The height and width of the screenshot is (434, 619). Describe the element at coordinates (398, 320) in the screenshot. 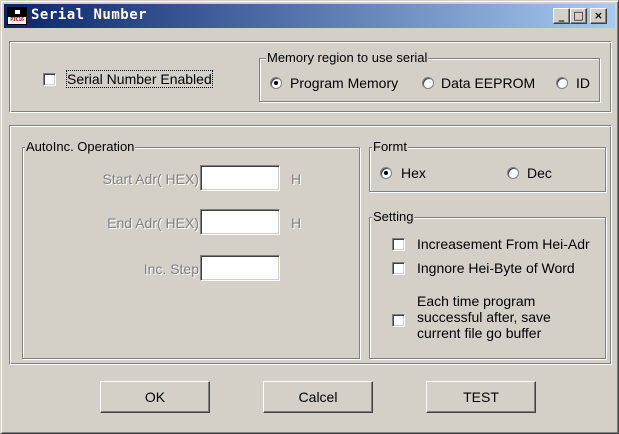

I see `checkbox-save-file-to-buffer` at that location.